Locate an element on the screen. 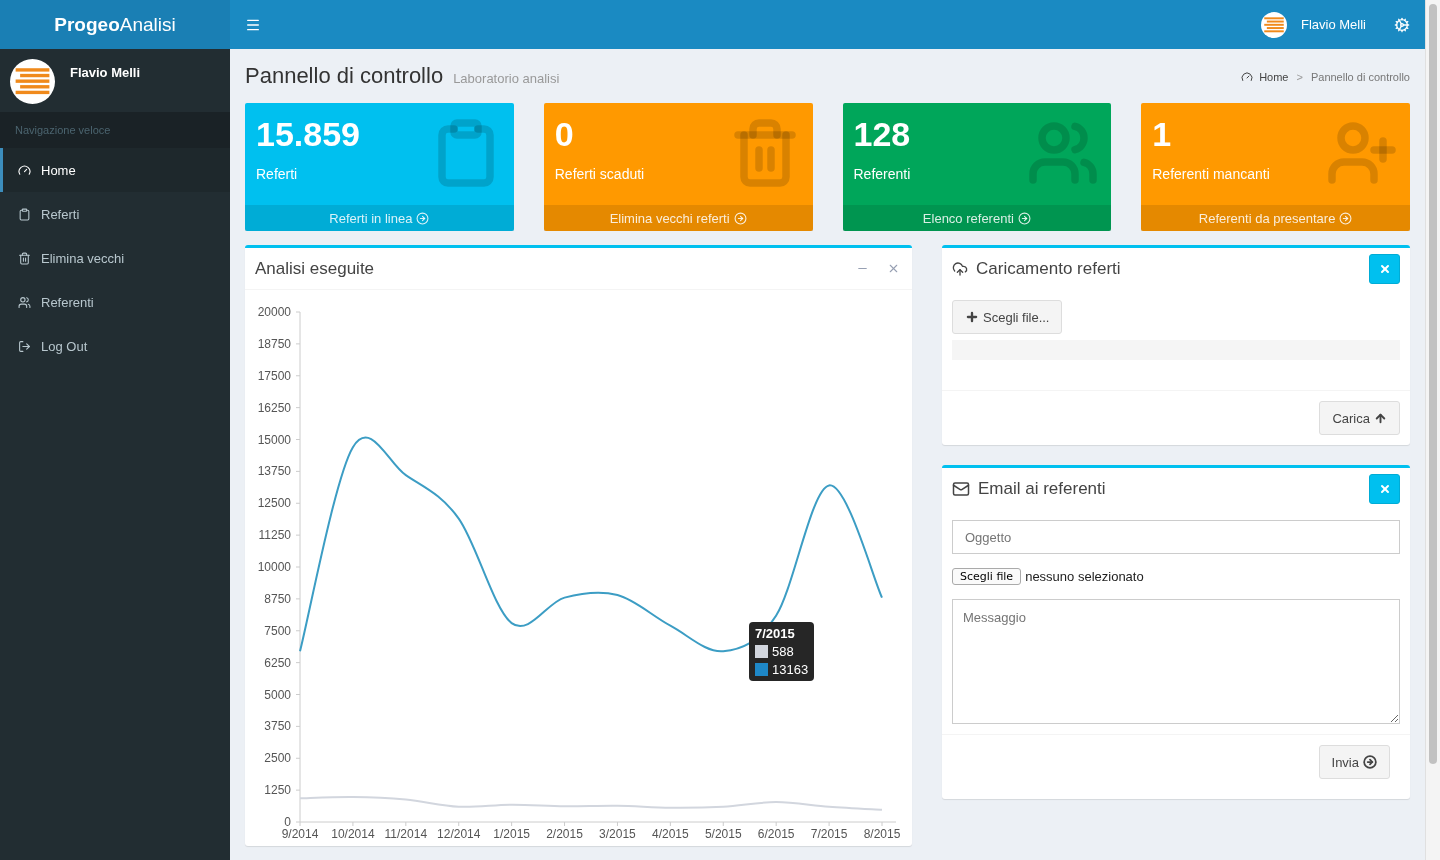 The image size is (1440, 860). page-title: Pannello di controllo is located at coordinates (344, 76).